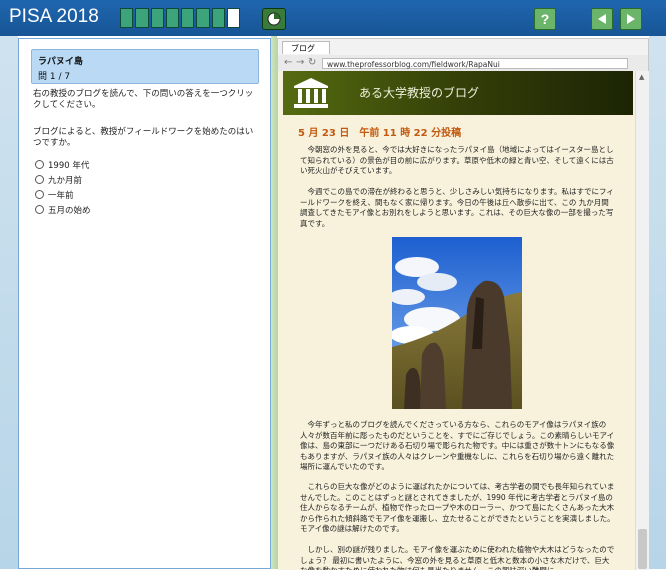  What do you see at coordinates (54, 77) in the screenshot?
I see `question-count: 問 1 / 7` at bounding box center [54, 77].